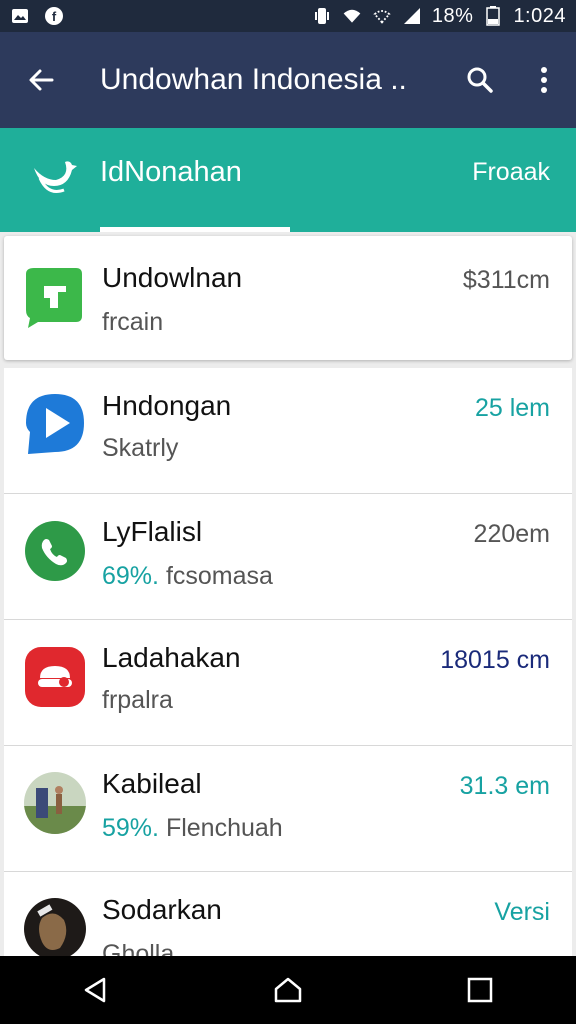 The height and width of the screenshot is (1024, 576). I want to click on app-size: Versi, so click(522, 912).